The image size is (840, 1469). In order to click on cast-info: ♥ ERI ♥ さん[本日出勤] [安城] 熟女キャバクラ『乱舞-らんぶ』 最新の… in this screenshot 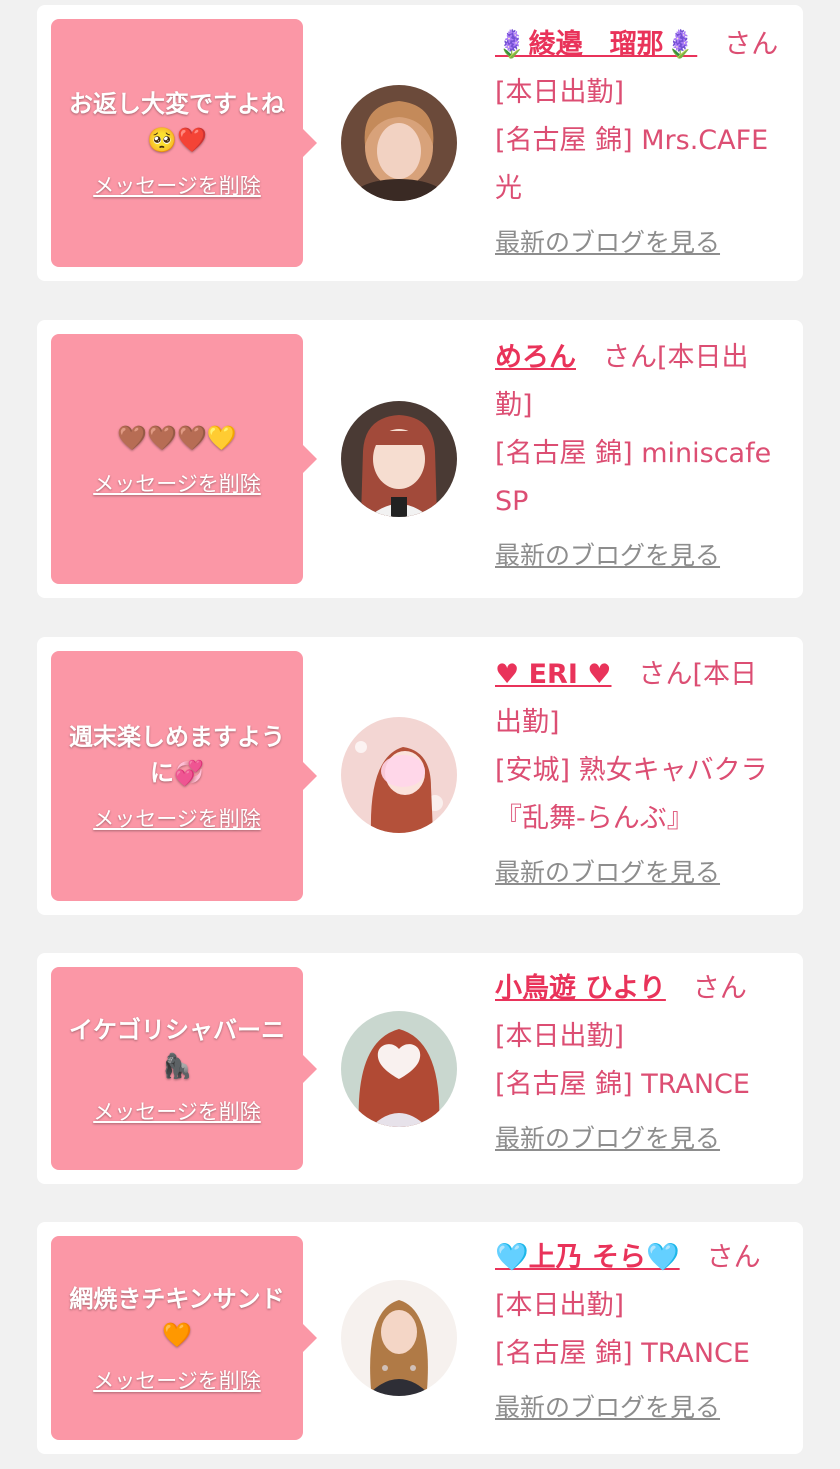, I will do `click(639, 771)`.